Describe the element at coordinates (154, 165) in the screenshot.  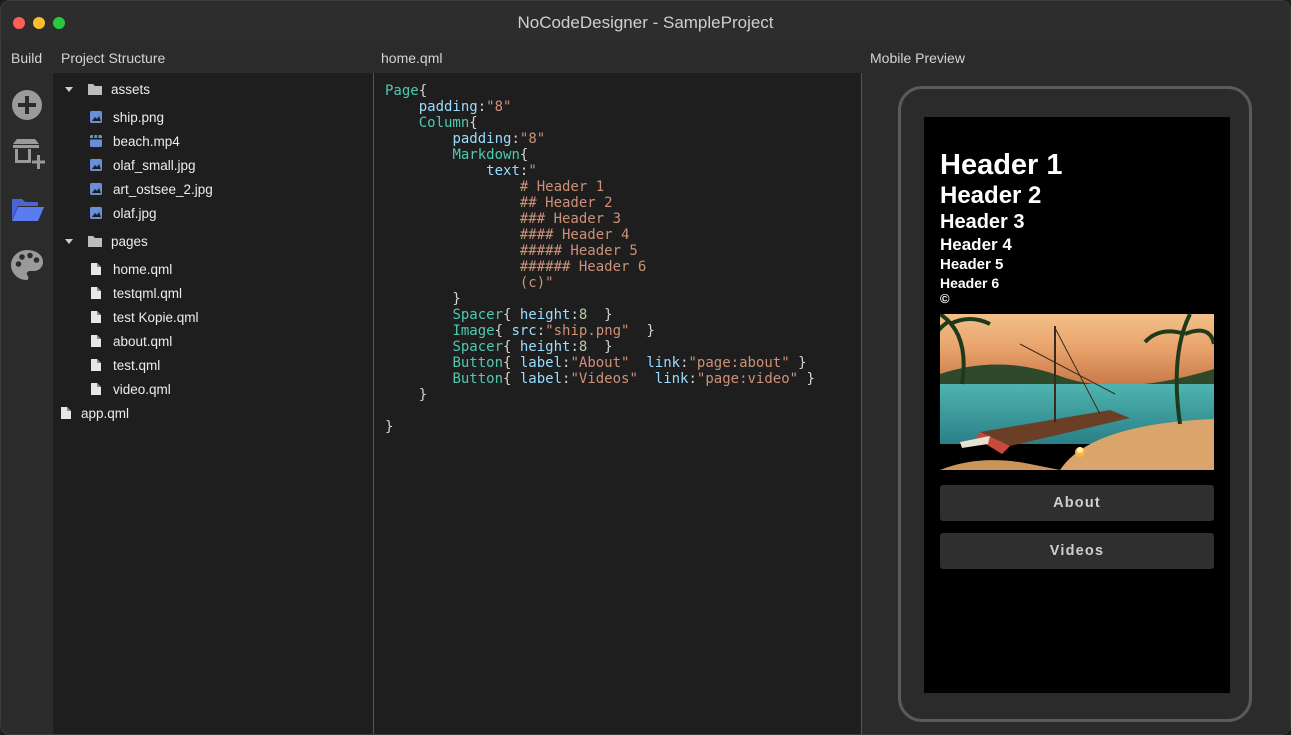
I see `tree-file-label: olaf_small.jpg` at that location.